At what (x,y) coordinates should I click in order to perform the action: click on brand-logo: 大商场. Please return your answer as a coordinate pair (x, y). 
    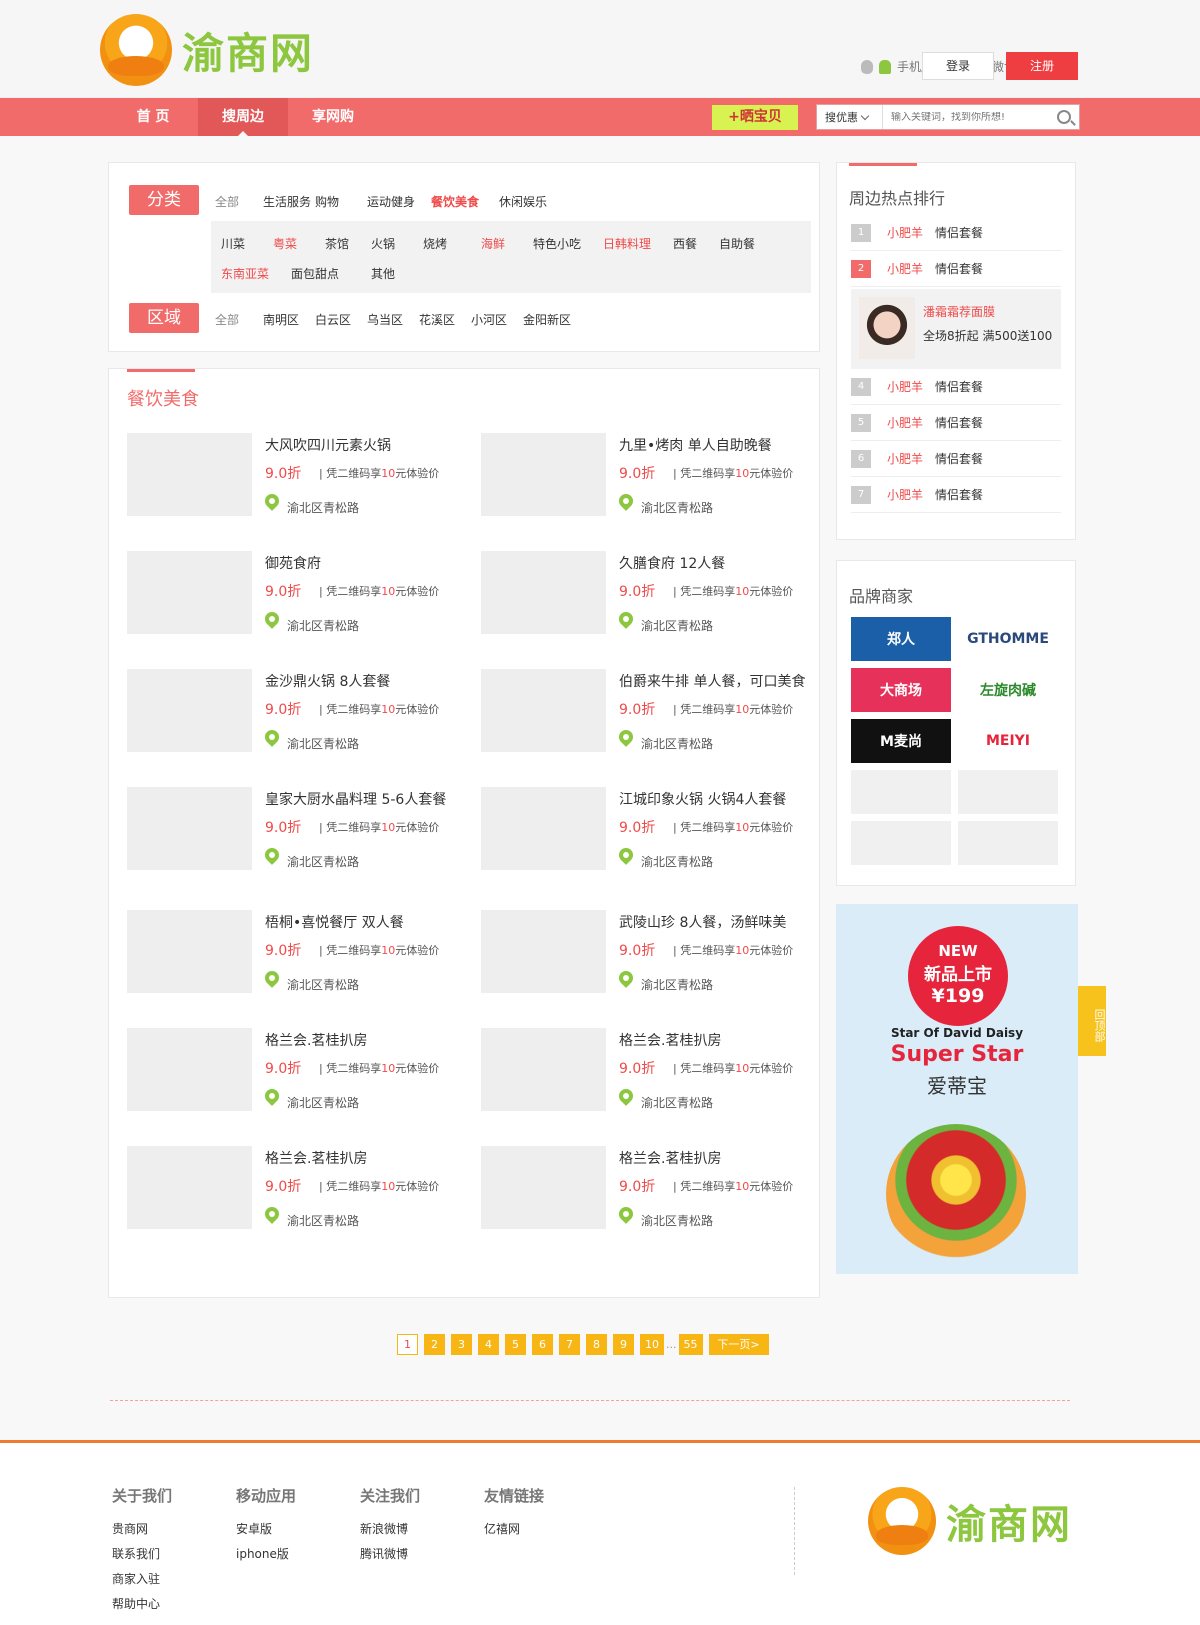
    Looking at the image, I should click on (901, 690).